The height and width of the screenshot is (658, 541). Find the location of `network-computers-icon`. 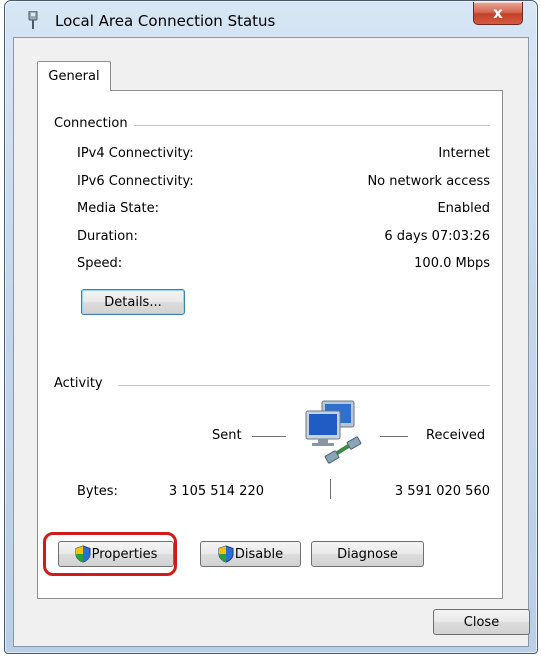

network-computers-icon is located at coordinates (333, 432).